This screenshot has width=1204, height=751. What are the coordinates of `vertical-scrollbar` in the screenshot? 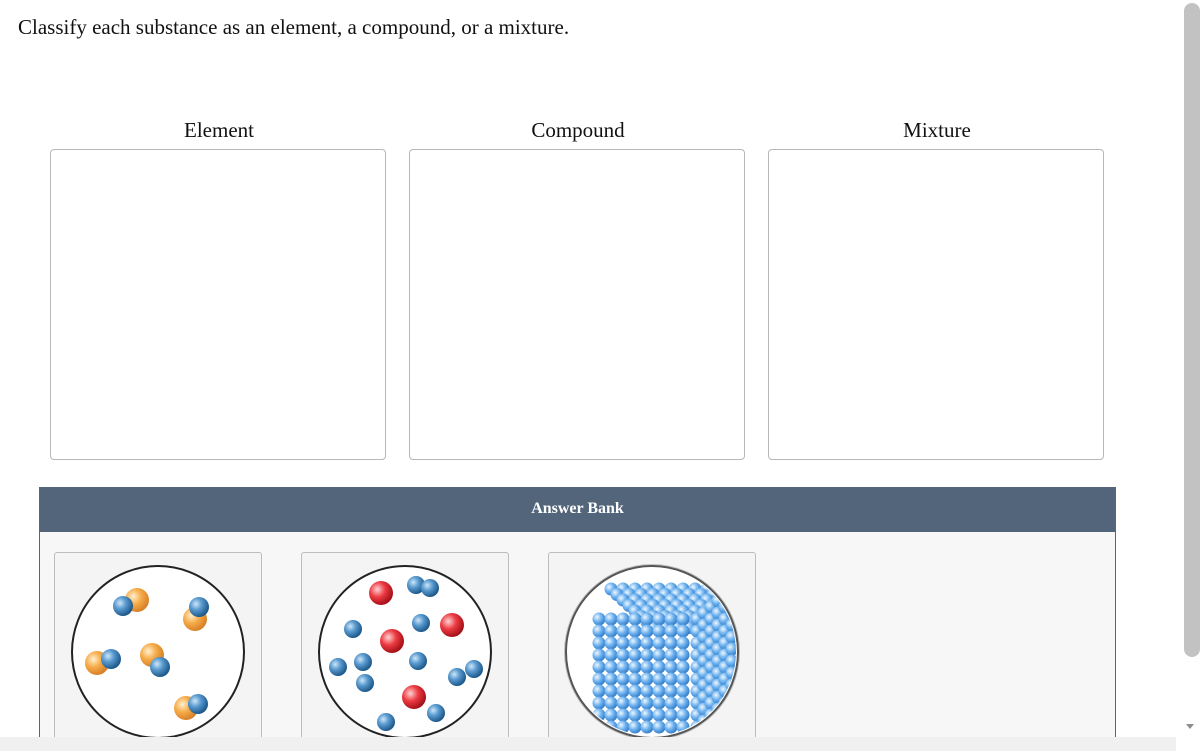 It's located at (1190, 375).